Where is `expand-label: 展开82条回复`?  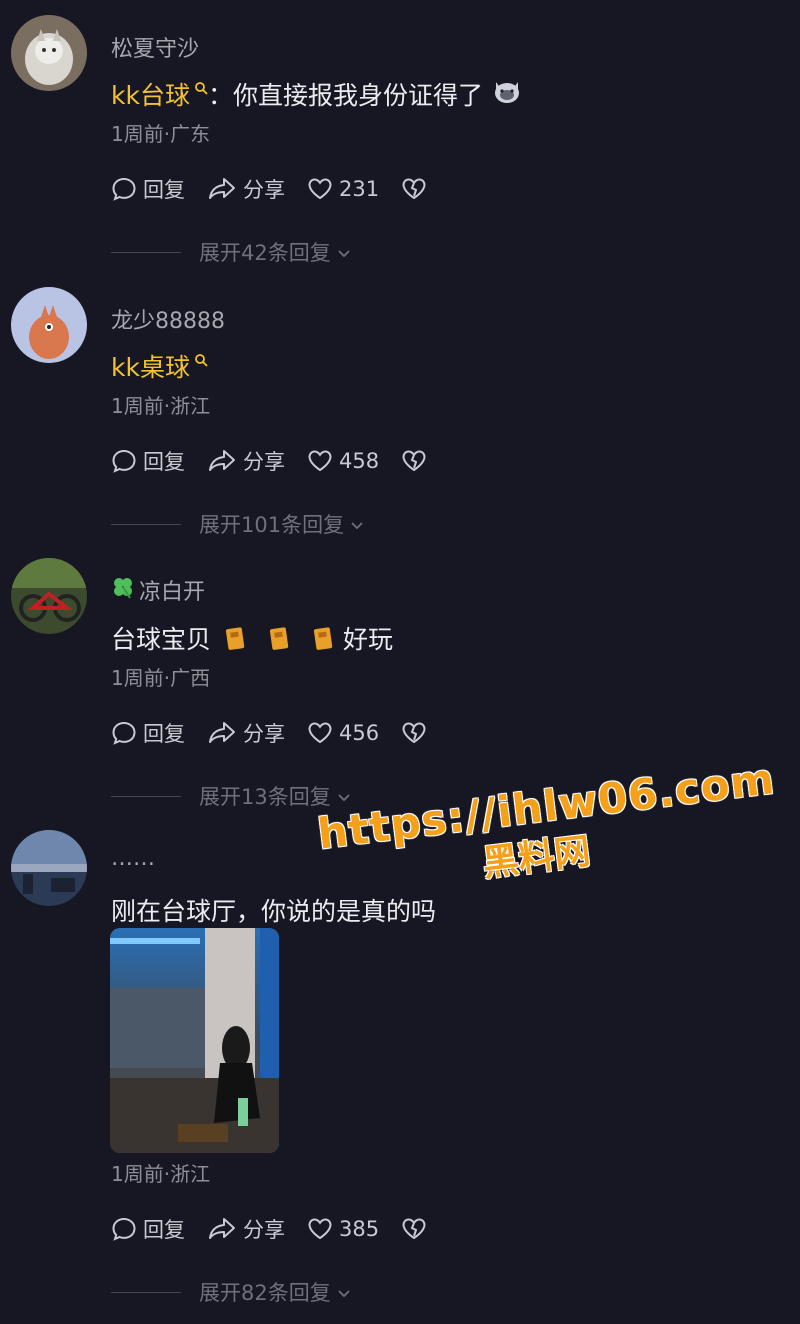 expand-label: 展开82条回复 is located at coordinates (265, 1293).